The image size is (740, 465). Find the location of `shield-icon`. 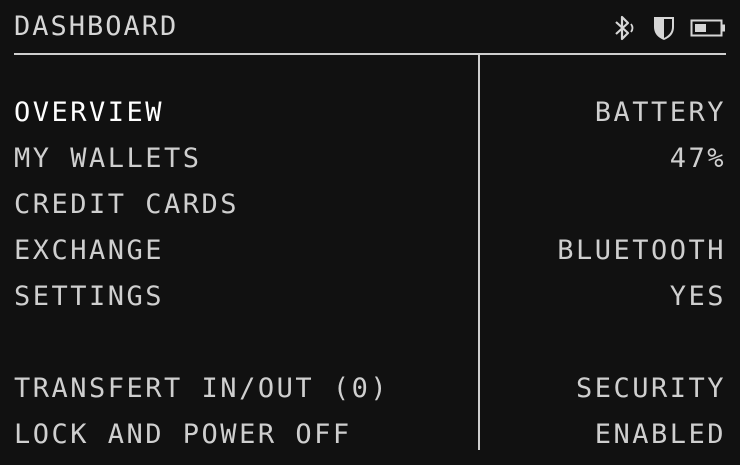

shield-icon is located at coordinates (664, 28).